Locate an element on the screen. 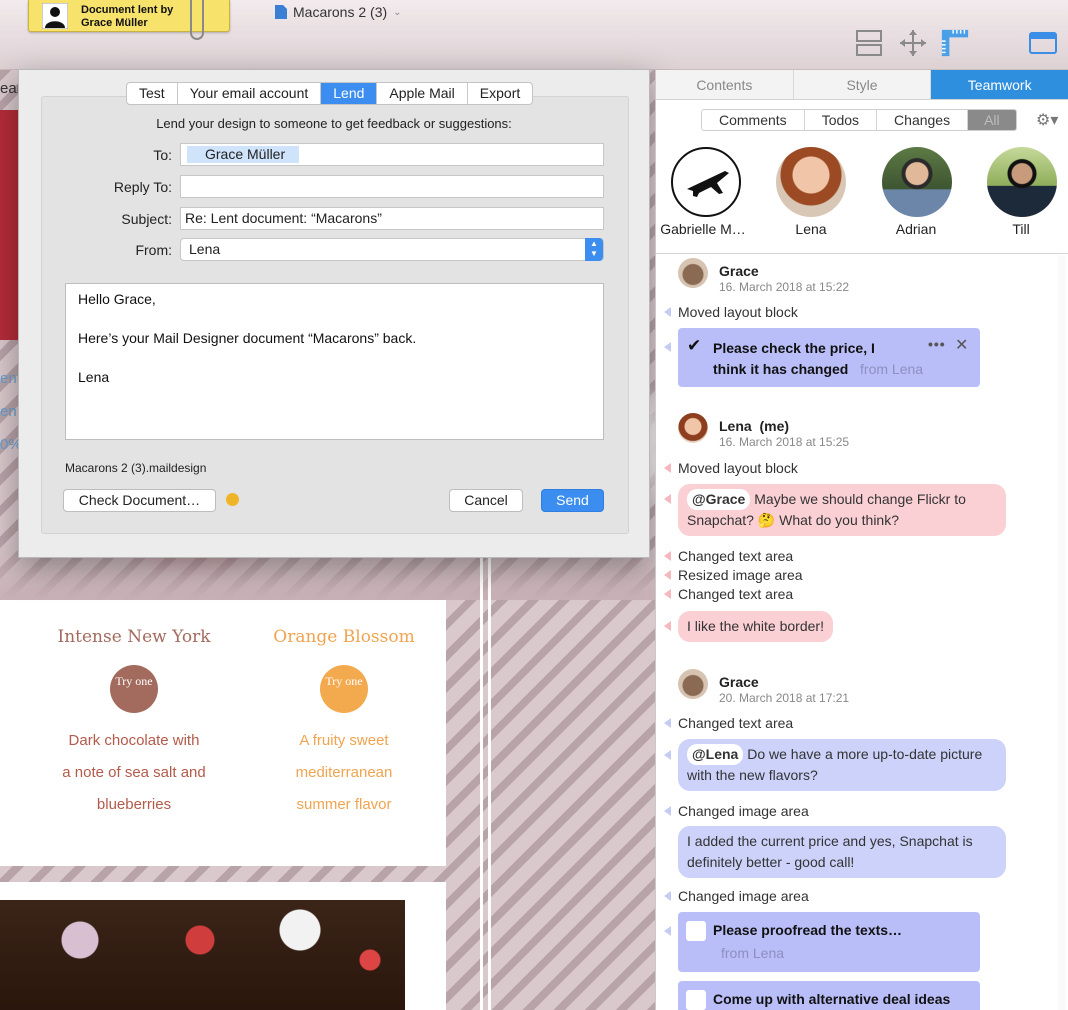 This screenshot has width=1068, height=1010. canvas-left-edge is located at coordinates (10, 225).